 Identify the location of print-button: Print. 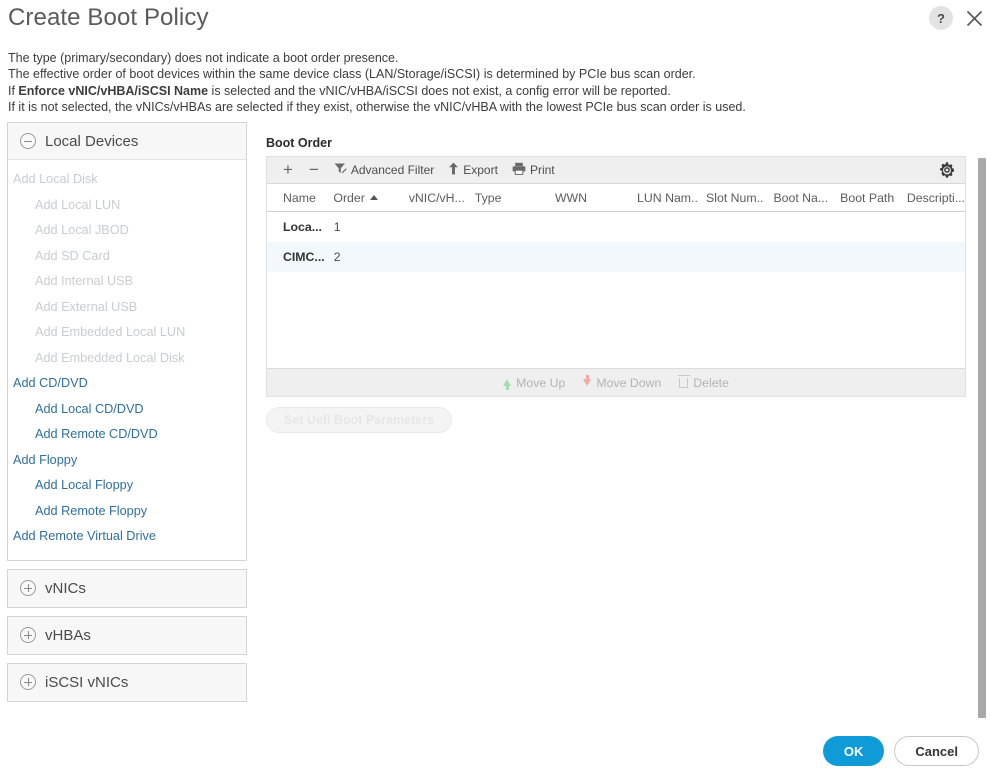
(533, 170).